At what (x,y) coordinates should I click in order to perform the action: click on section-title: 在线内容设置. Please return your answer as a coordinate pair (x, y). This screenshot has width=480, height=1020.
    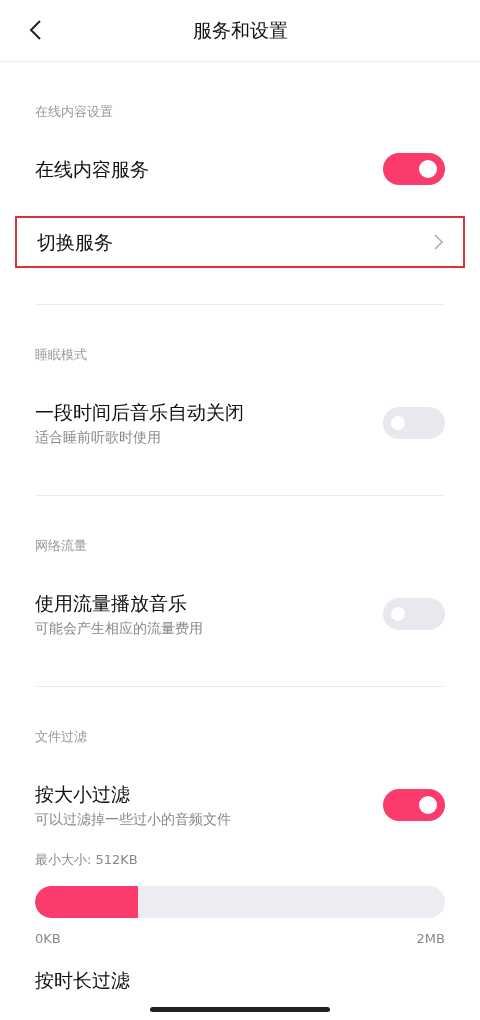
    Looking at the image, I should click on (74, 112).